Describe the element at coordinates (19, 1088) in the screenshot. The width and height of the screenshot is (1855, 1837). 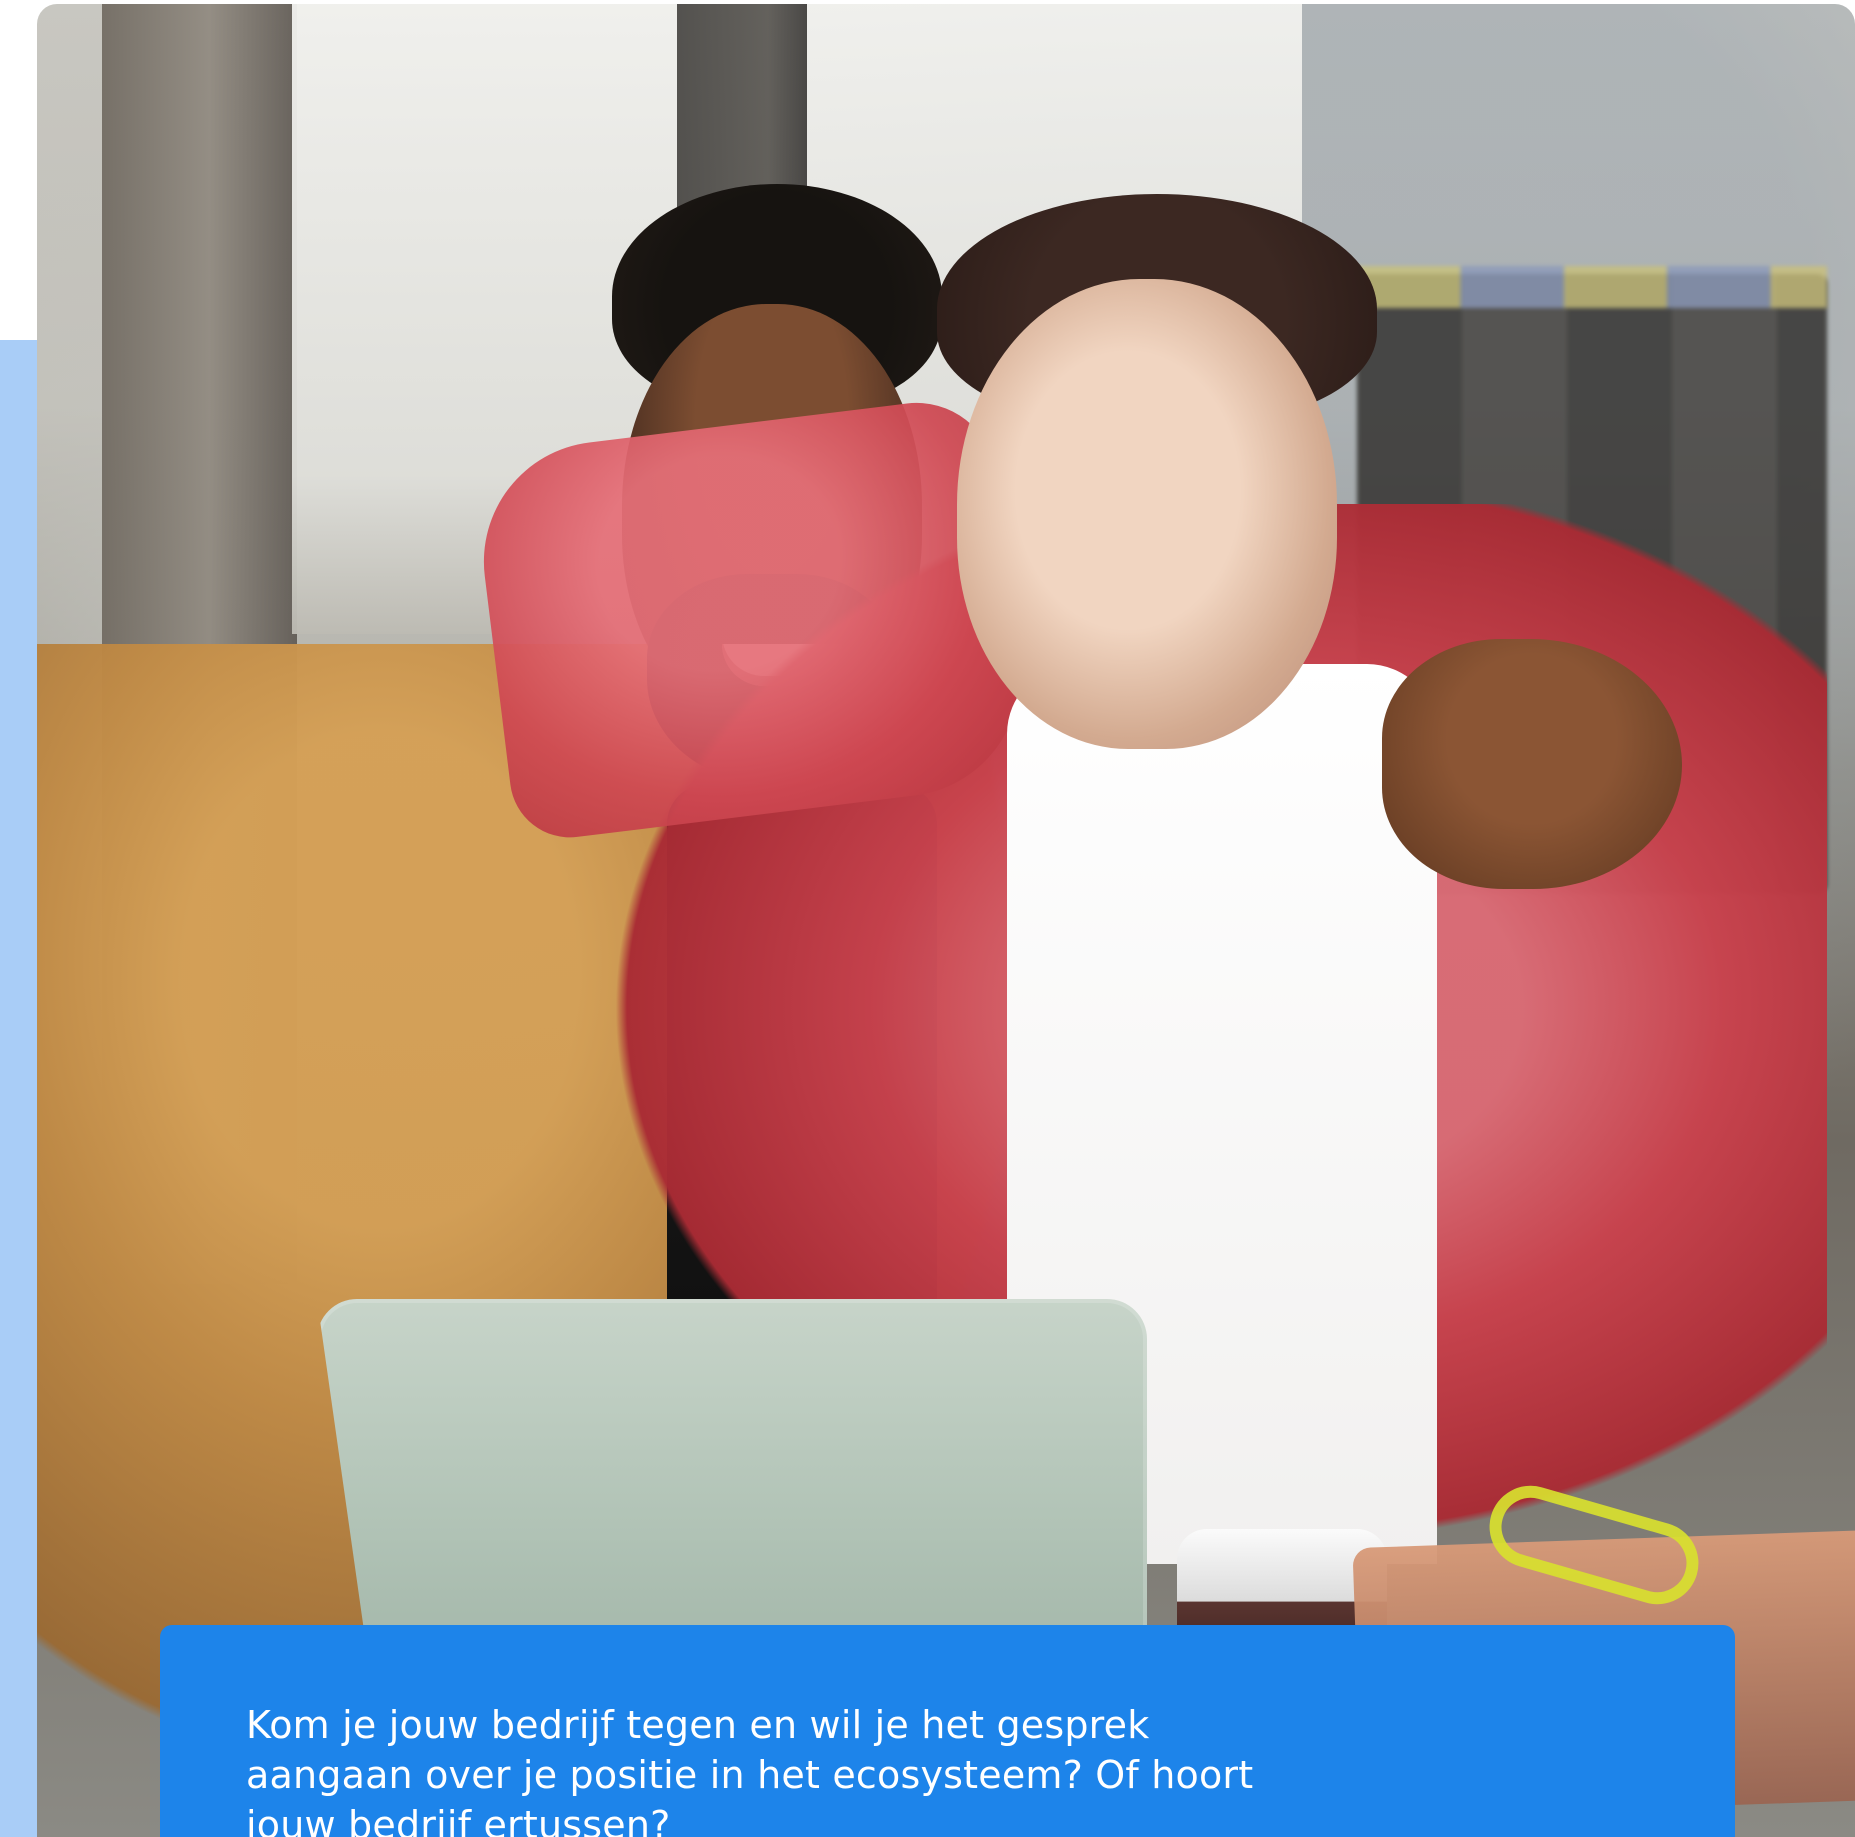
I see `left-accent` at that location.